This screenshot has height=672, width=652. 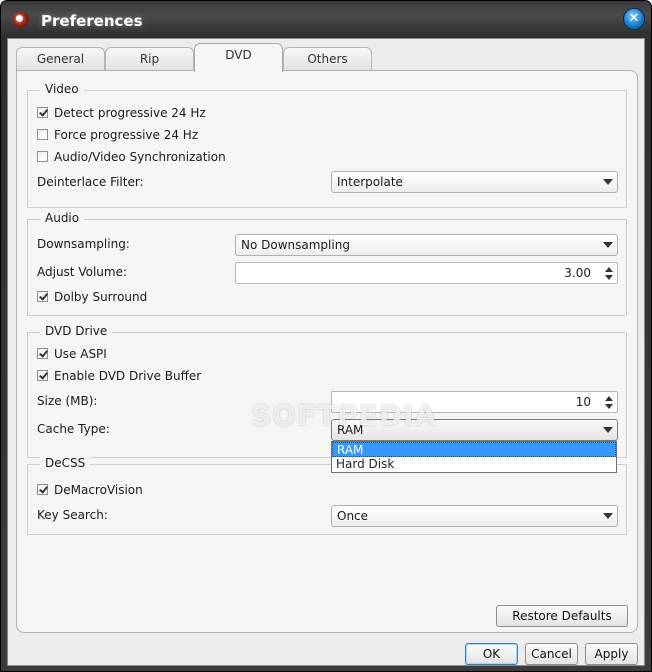 I want to click on size-spinner: 10, so click(x=474, y=402).